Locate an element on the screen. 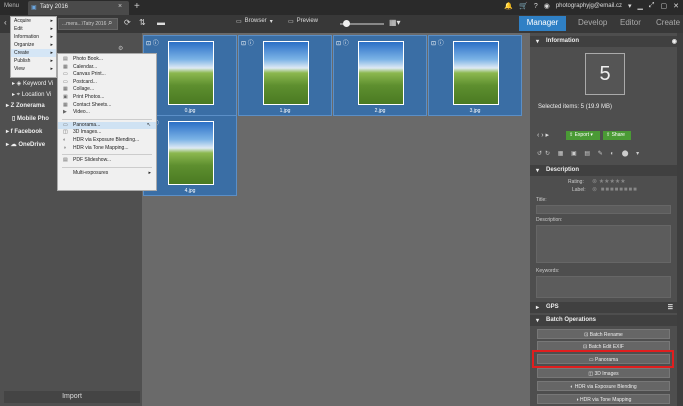 Image resolution: width=683 pixels, height=406 pixels. menu-item-create: Create ▸ is located at coordinates (33, 53).